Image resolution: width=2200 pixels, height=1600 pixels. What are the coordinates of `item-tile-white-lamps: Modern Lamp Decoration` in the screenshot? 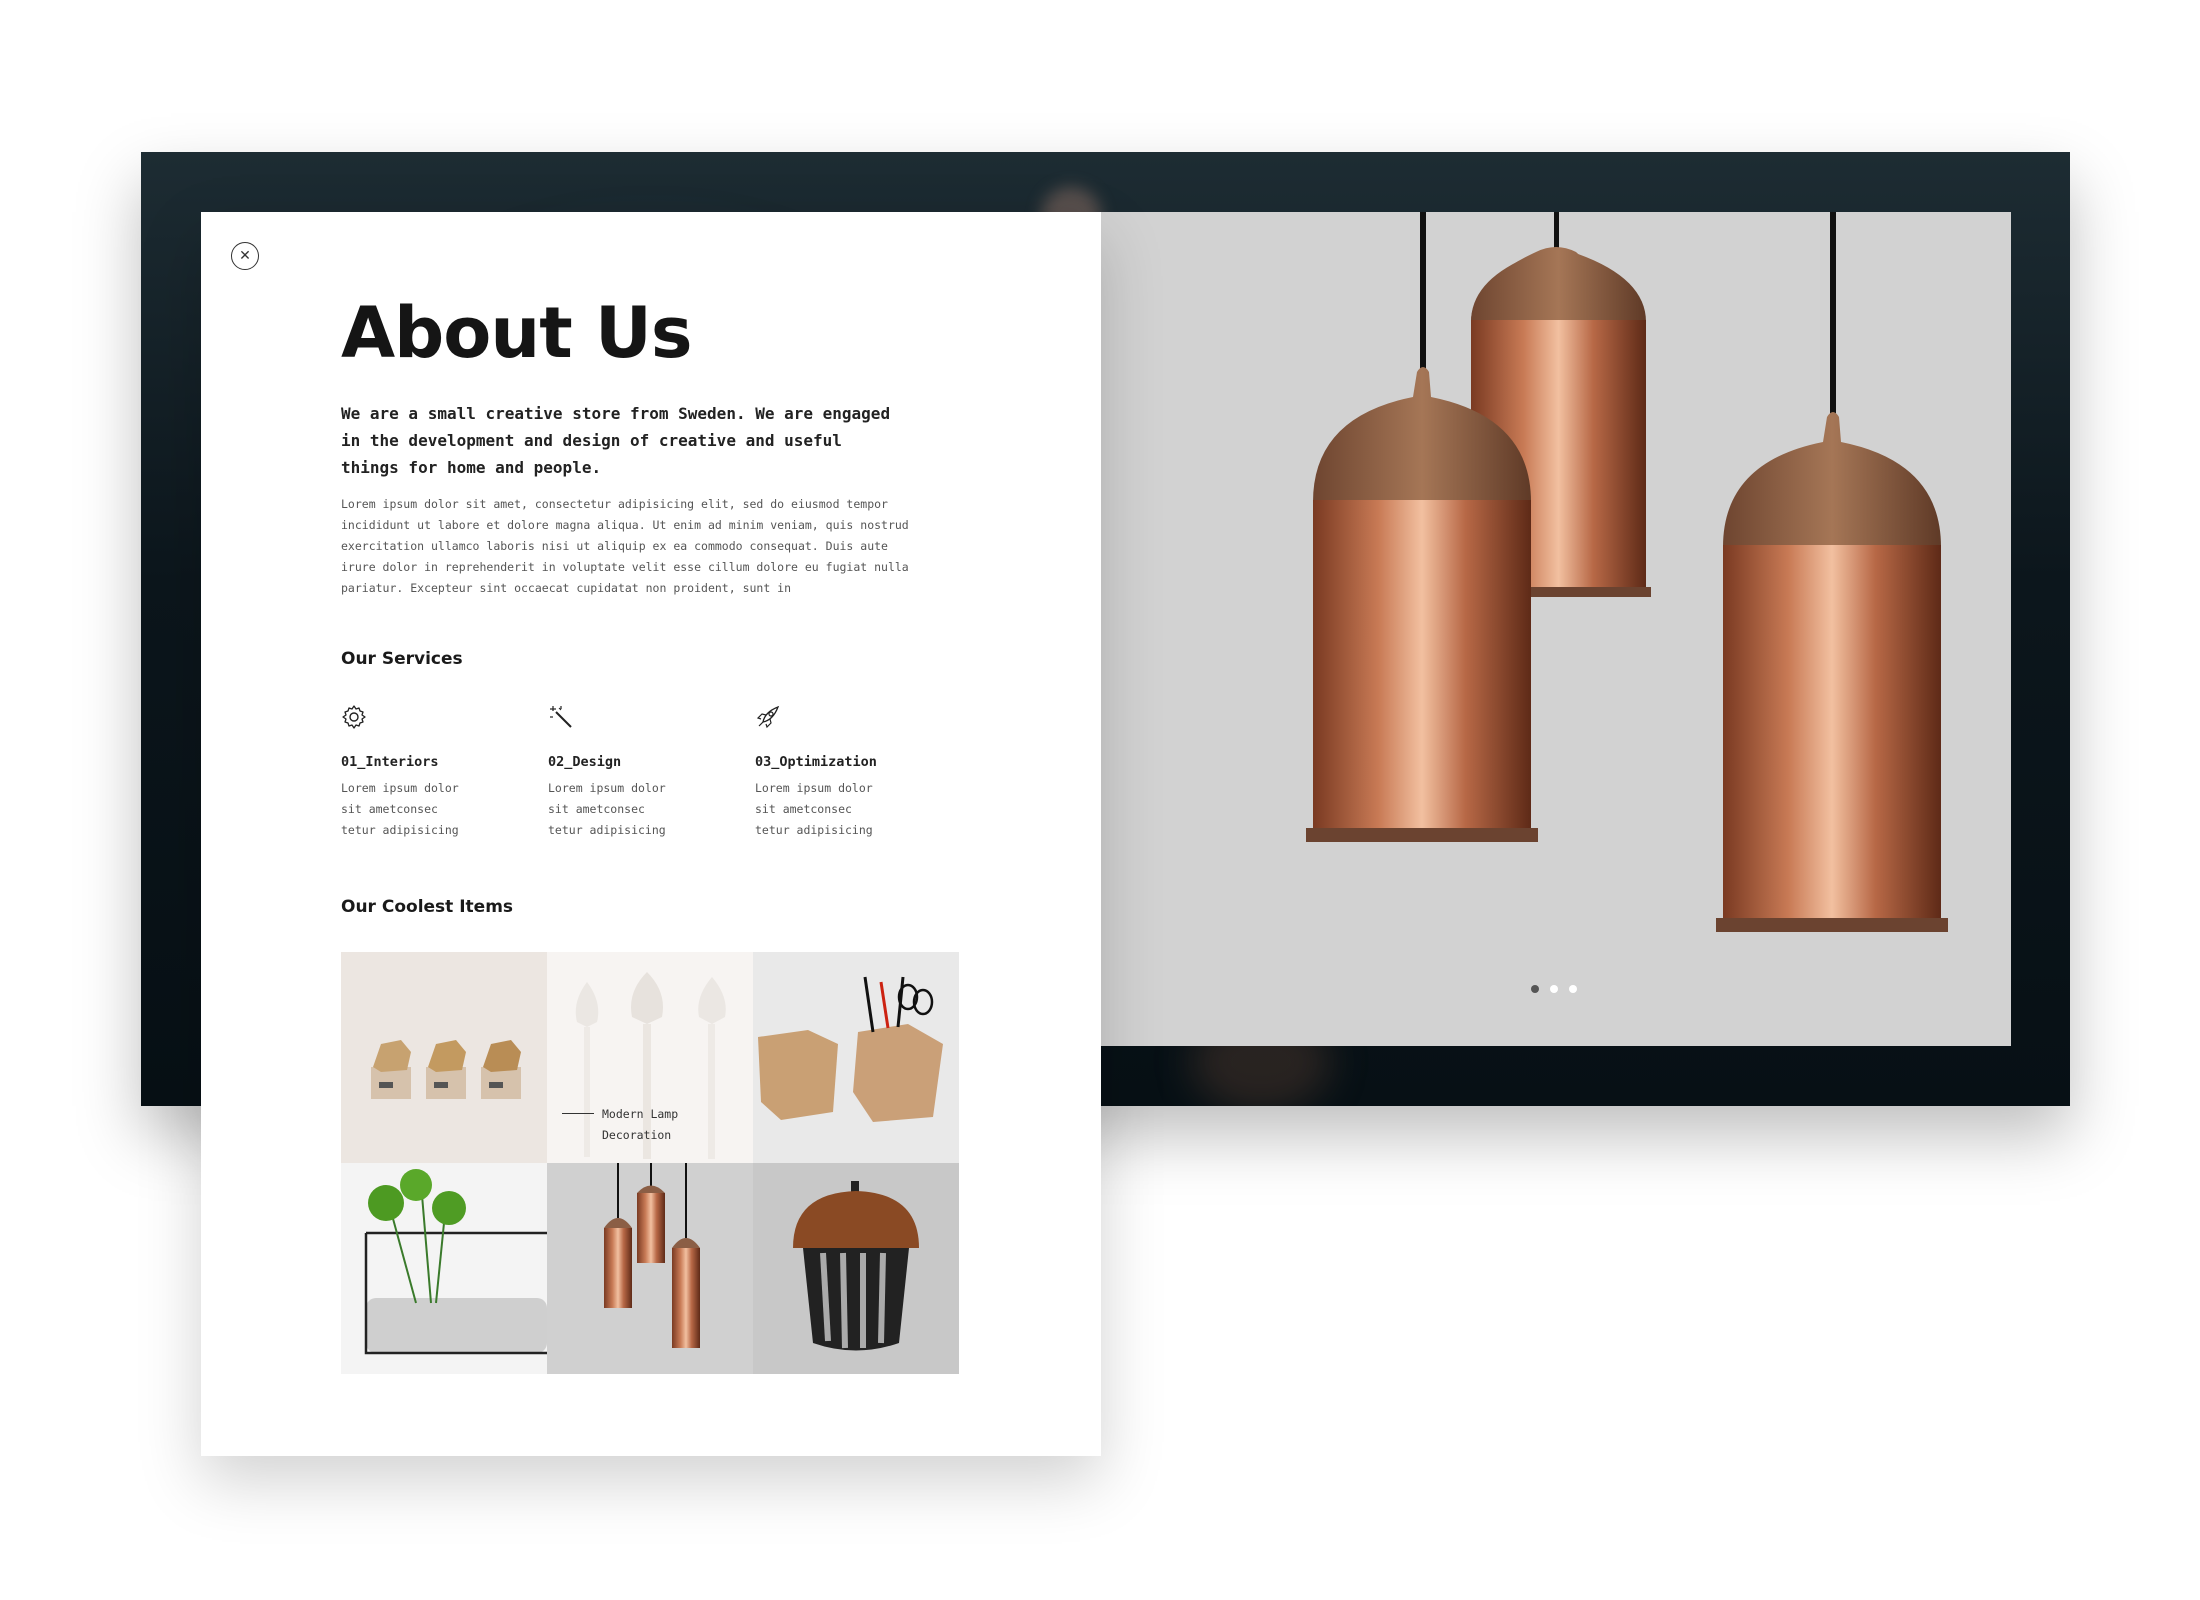 It's located at (650, 1057).